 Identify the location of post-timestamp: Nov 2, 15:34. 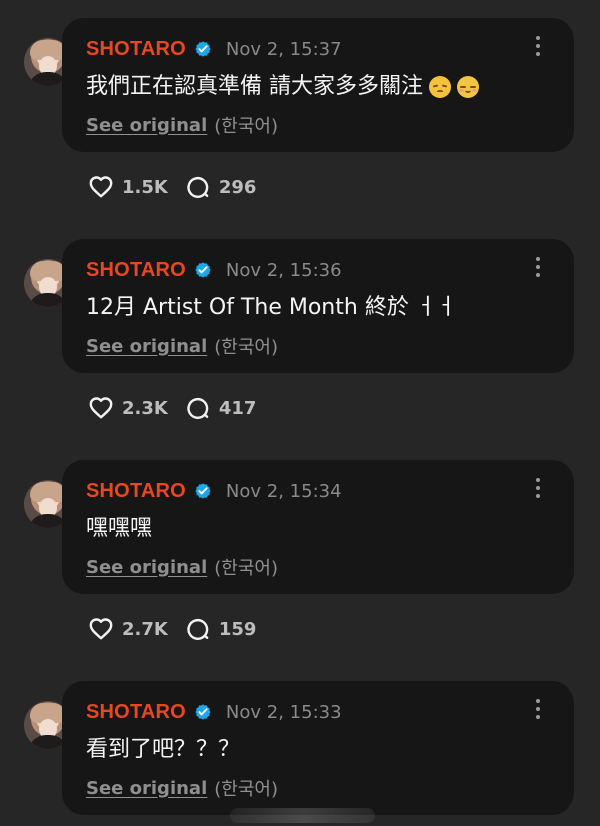
(283, 491).